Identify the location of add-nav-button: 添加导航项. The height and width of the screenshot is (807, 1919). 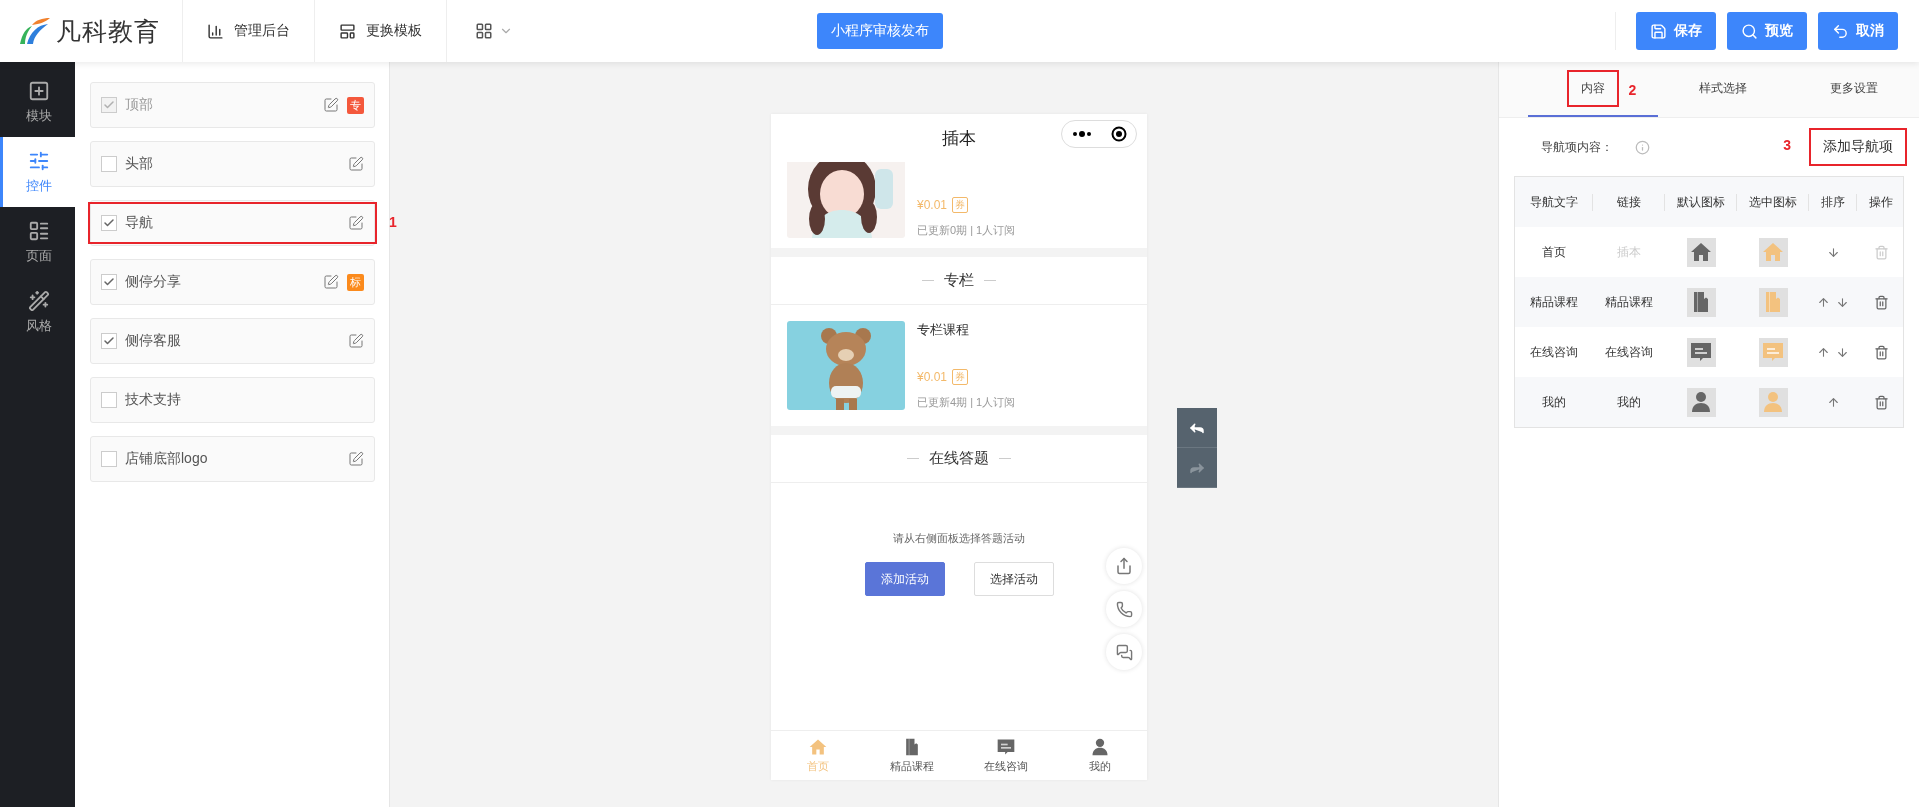
(1858, 147).